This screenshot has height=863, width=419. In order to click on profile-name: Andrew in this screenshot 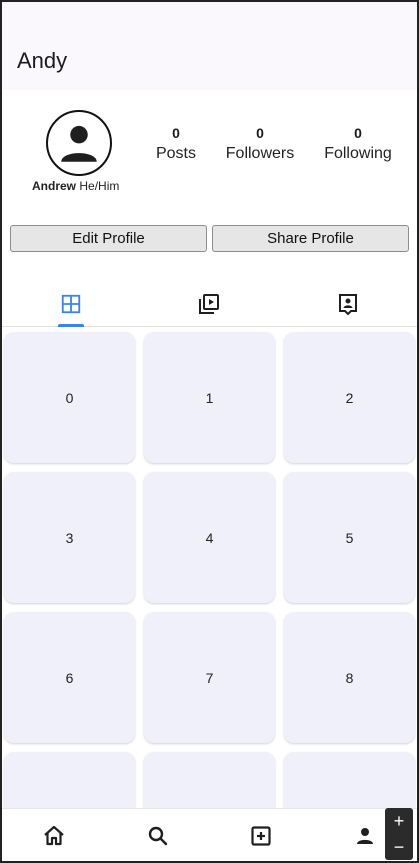, I will do `click(54, 186)`.